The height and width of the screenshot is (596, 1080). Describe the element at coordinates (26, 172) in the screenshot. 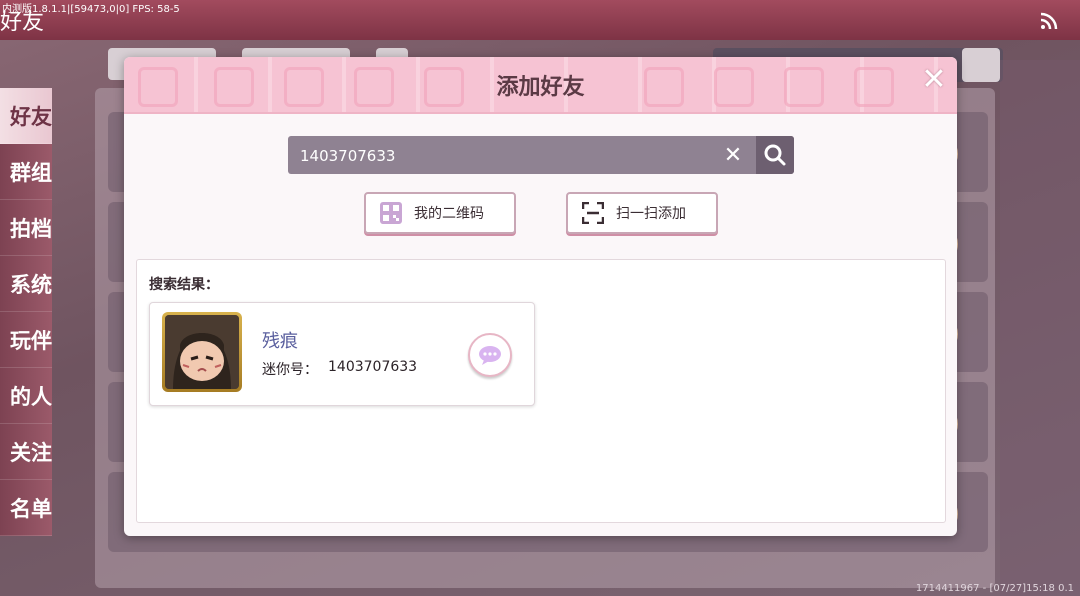

I see `sidebar-item-groups: 群组` at that location.